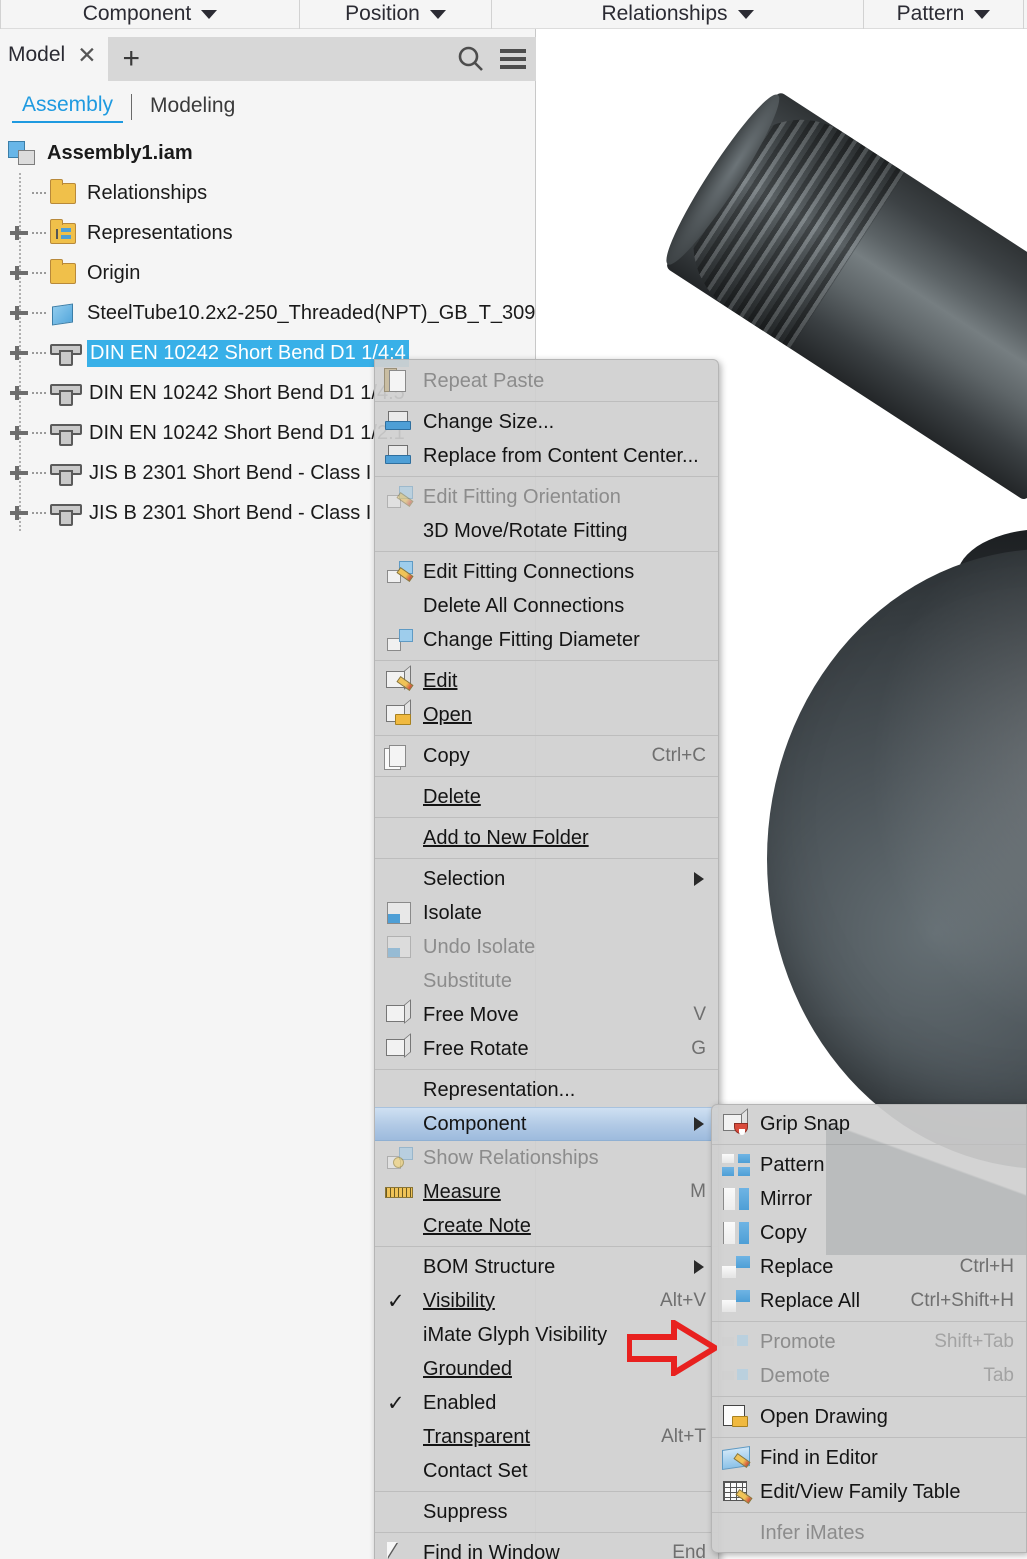 The width and height of the screenshot is (1027, 1559). I want to click on menu-item-suppress: Suppress, so click(546, 1512).